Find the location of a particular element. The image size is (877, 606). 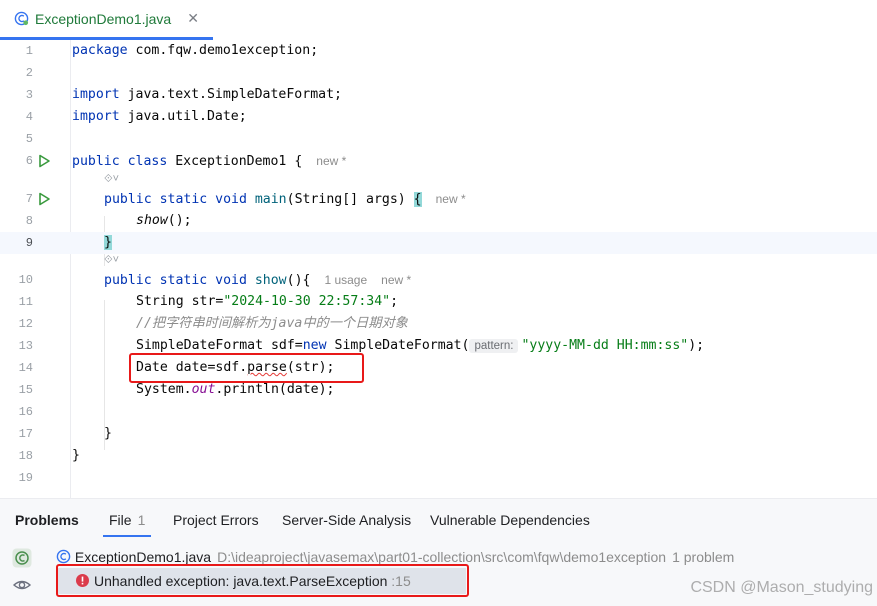

line-number: 6 is located at coordinates (29, 161).